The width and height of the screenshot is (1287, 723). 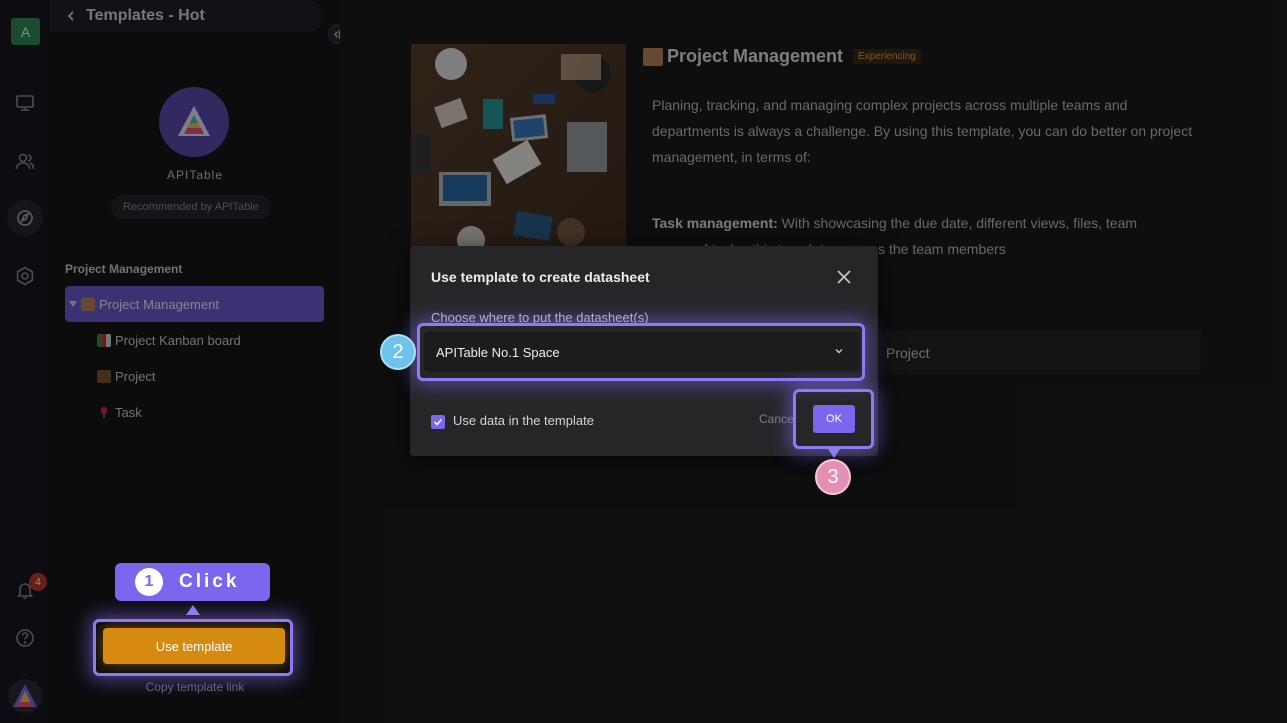 I want to click on settings-icon, so click(x=25, y=276).